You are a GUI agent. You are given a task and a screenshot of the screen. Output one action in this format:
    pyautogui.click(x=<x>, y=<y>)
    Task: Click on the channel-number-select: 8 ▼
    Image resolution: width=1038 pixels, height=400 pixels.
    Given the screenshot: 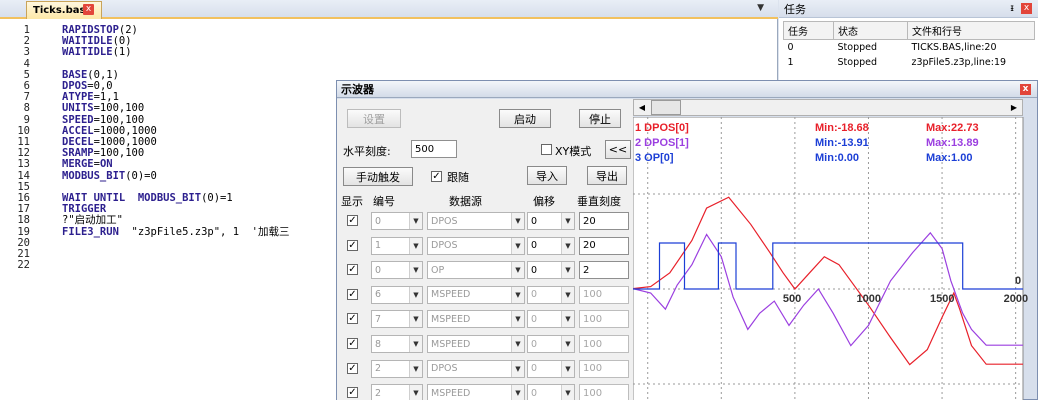 What is the action you would take?
    pyautogui.click(x=397, y=344)
    